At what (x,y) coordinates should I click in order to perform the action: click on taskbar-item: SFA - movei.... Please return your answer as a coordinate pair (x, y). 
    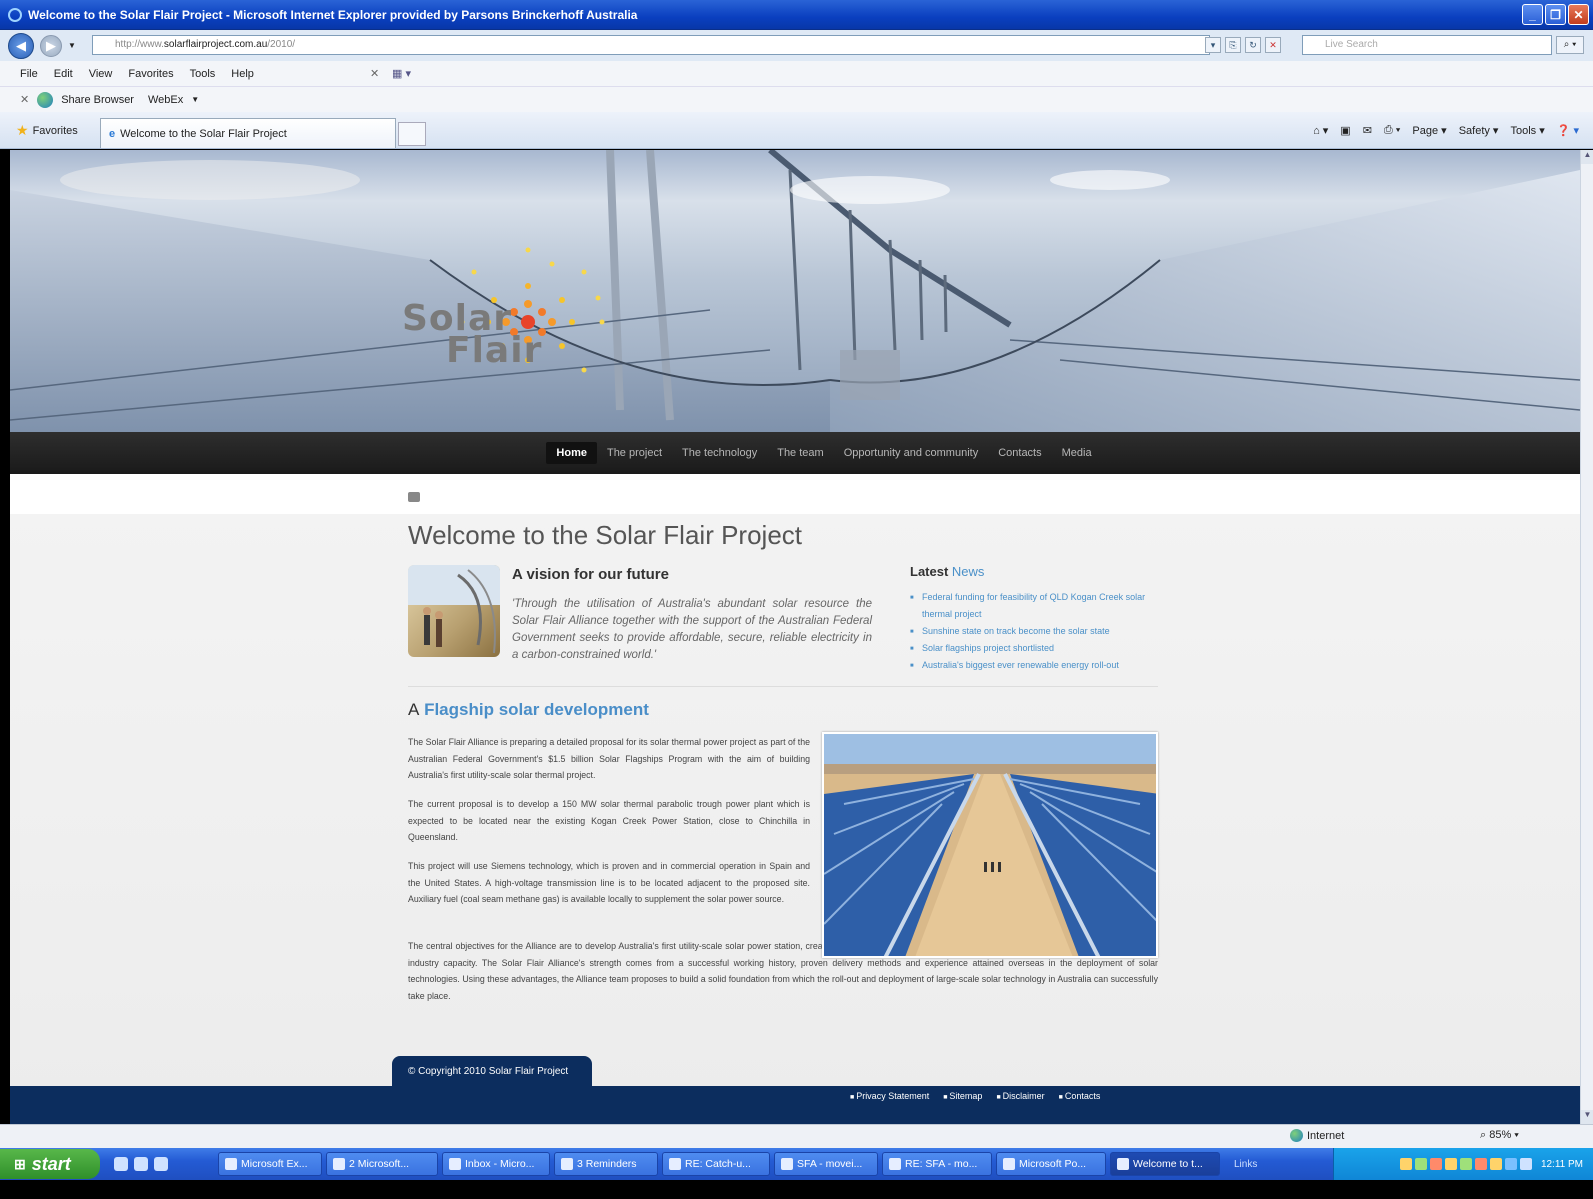
    Looking at the image, I should click on (826, 1164).